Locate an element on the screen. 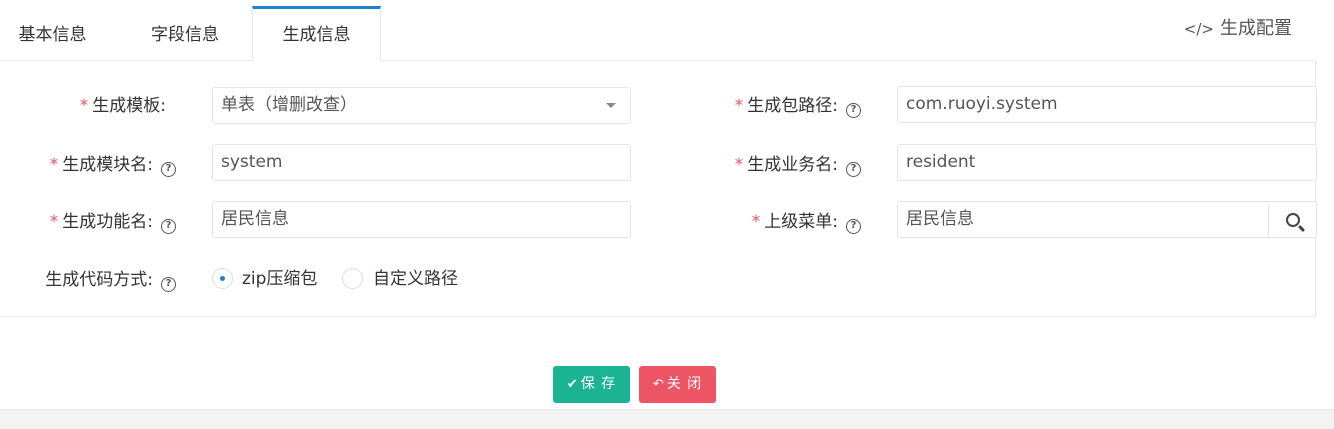  panel-divider is located at coordinates (658, 316).